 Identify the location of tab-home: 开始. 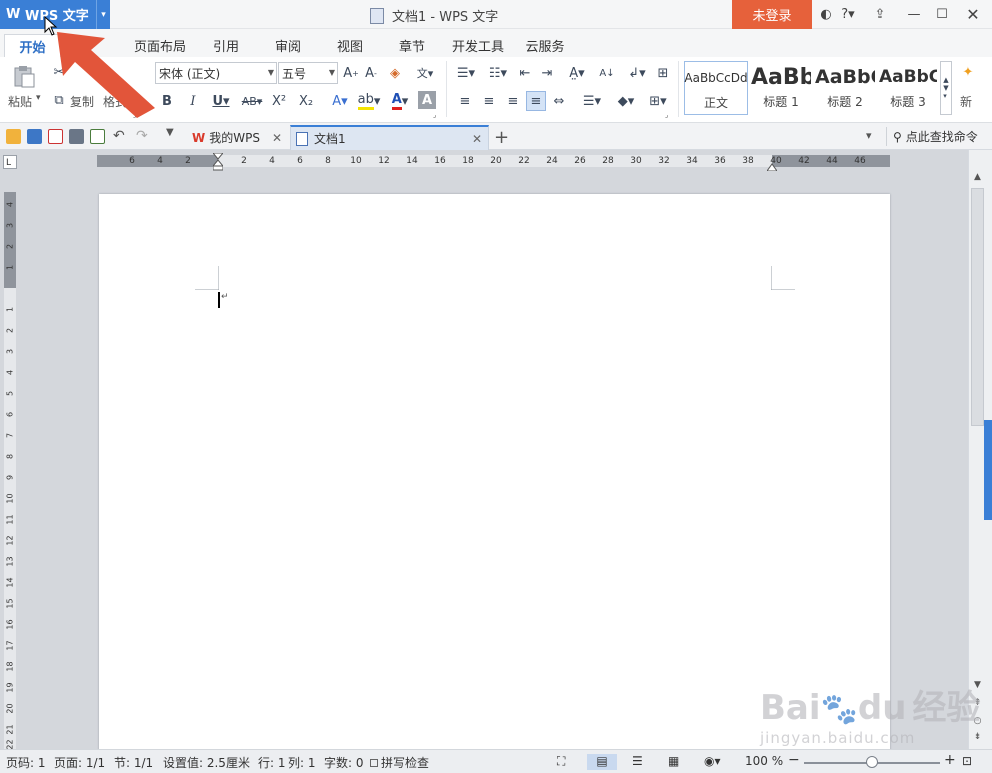
(32, 45).